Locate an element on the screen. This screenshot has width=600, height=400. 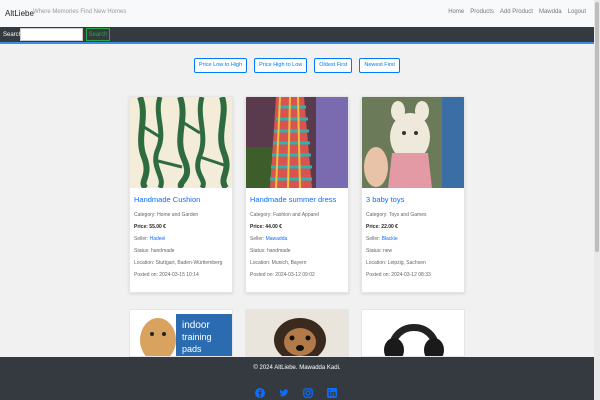
product-image-headphones is located at coordinates (413, 333).